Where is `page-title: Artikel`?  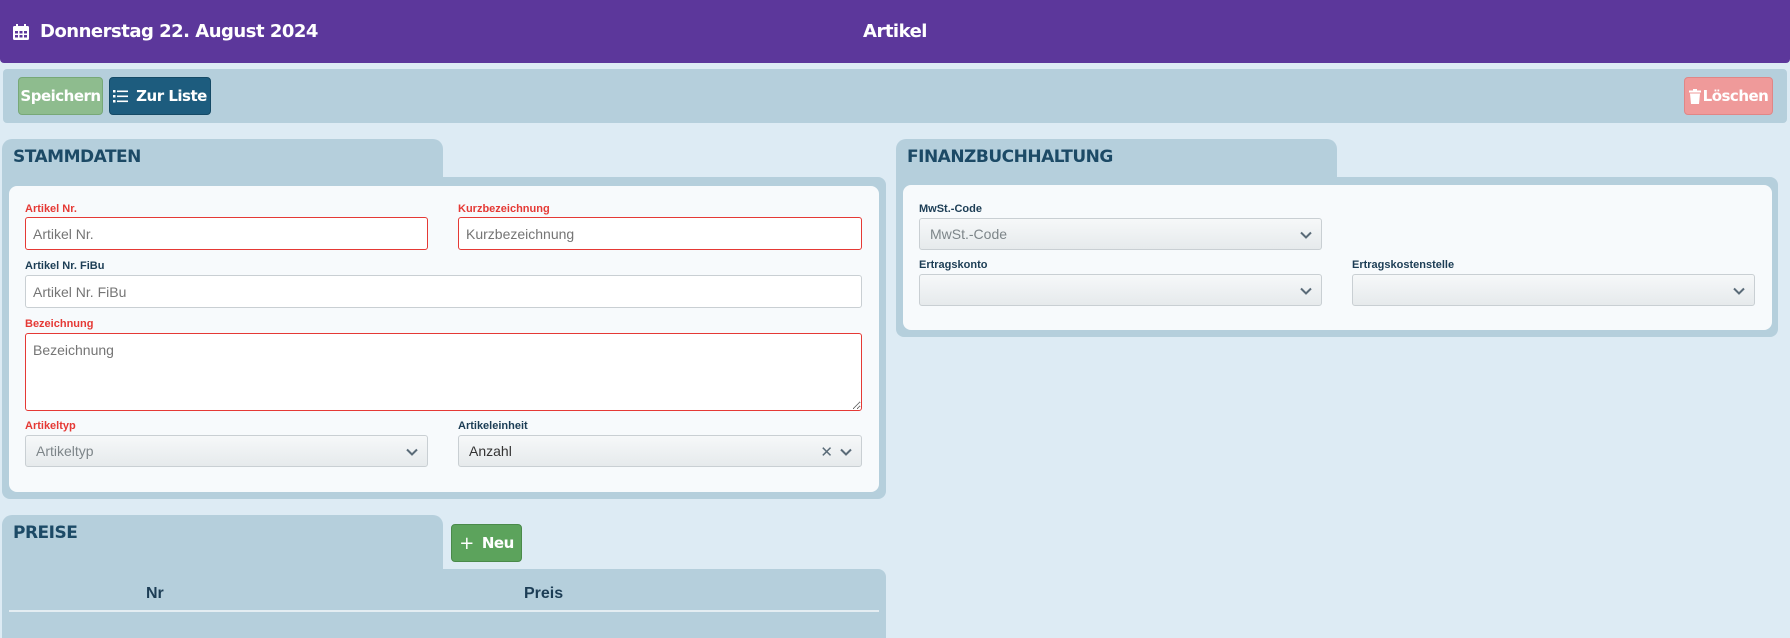 page-title: Artikel is located at coordinates (895, 31).